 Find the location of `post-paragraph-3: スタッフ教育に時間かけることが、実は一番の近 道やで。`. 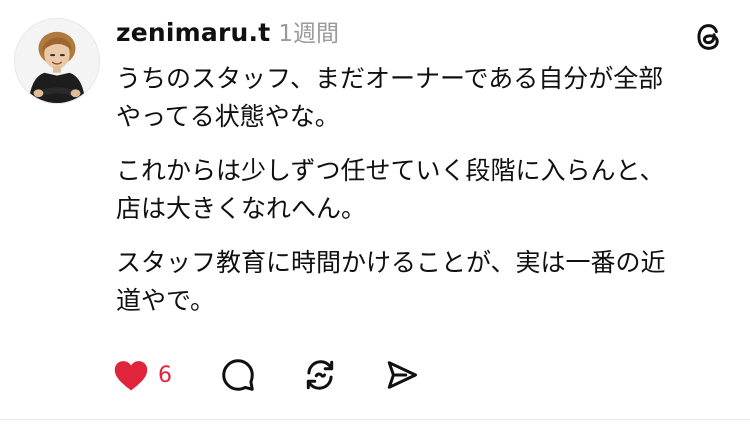

post-paragraph-3: スタッフ教育に時間かけることが、実は一番の近 道やで。 is located at coordinates (391, 281).